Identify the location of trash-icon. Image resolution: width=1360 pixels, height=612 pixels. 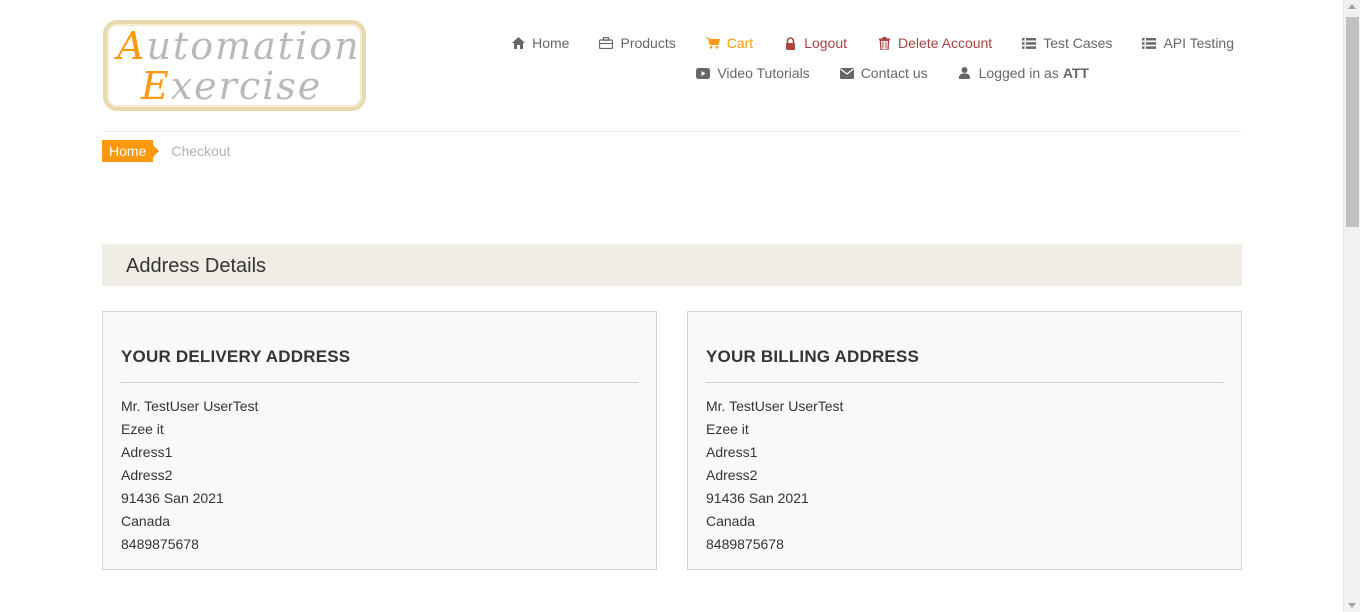
(884, 43).